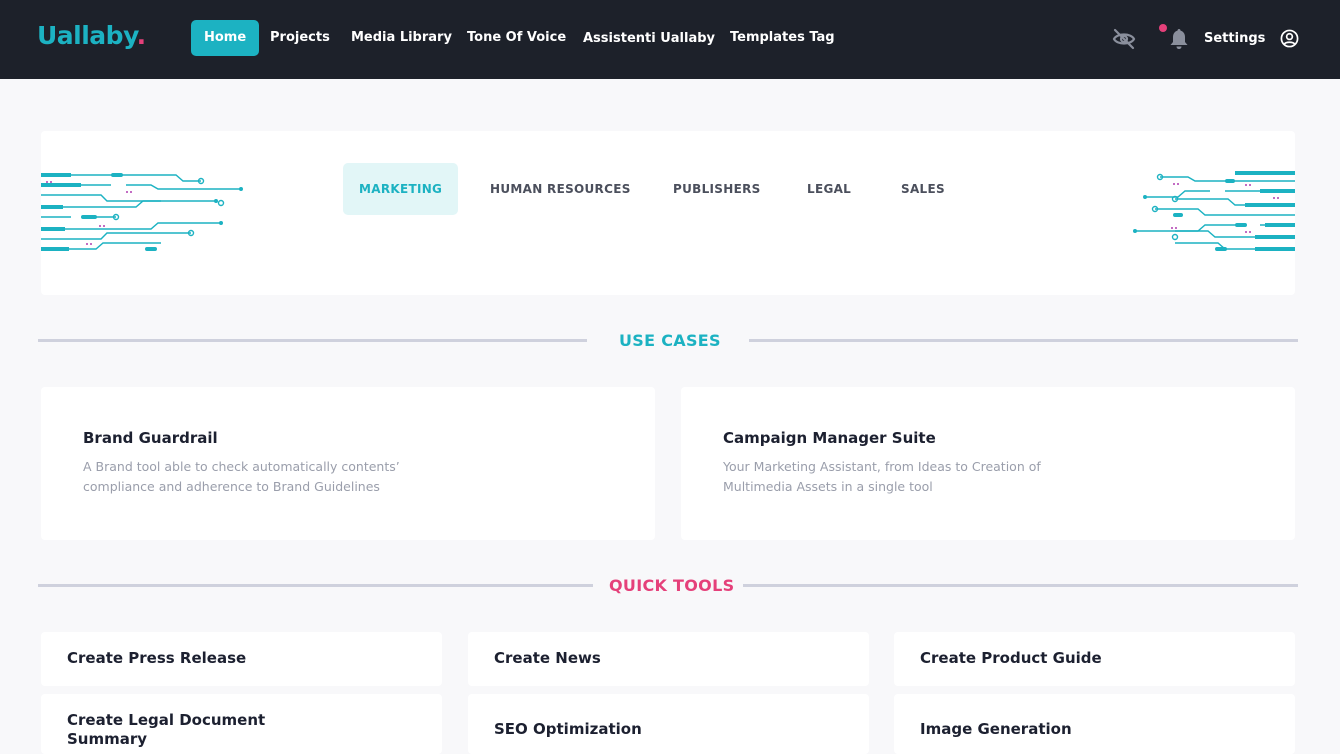  I want to click on tool-label: Image Generation, so click(996, 729).